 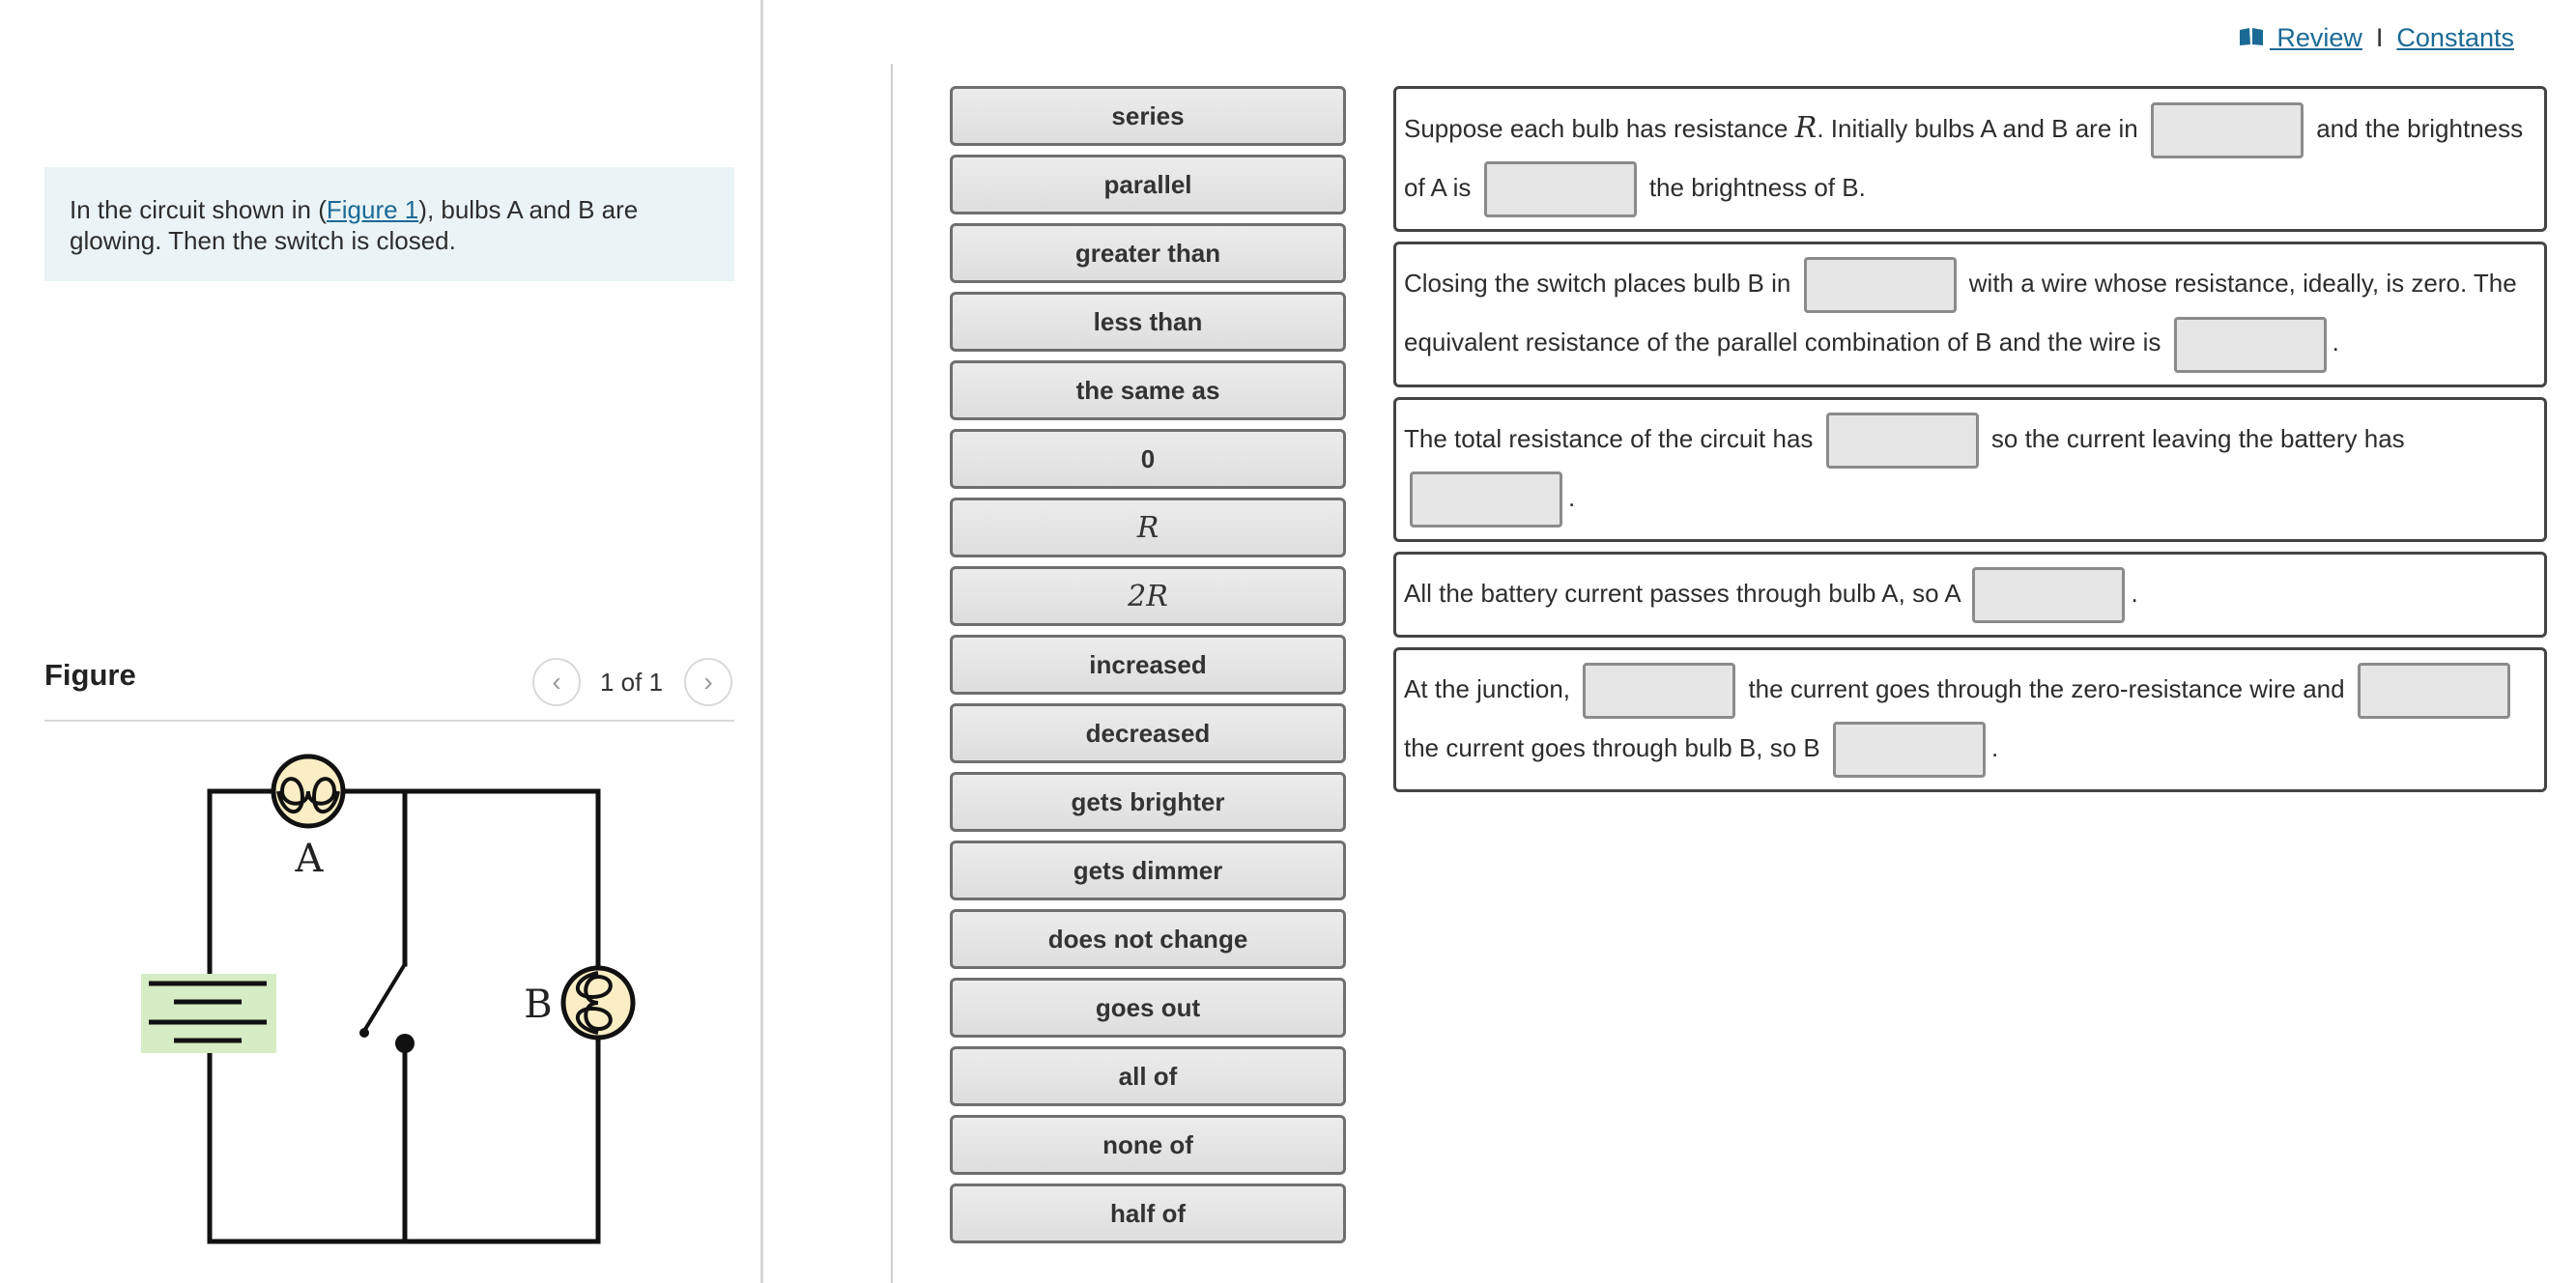 I want to click on figure-page-count: 1 of 1, so click(x=632, y=682).